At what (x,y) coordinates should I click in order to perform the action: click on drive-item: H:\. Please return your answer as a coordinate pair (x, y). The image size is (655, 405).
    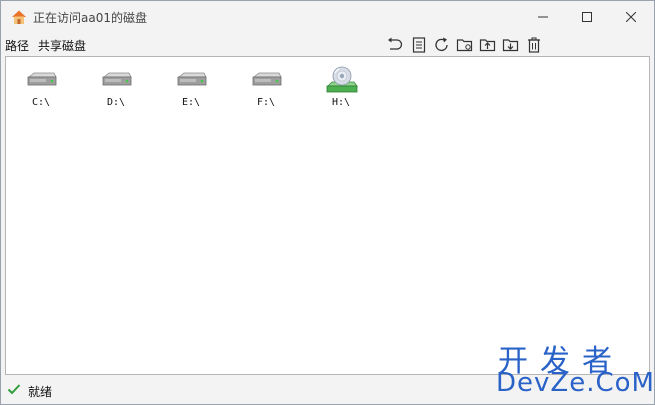
    Looking at the image, I should click on (341, 90).